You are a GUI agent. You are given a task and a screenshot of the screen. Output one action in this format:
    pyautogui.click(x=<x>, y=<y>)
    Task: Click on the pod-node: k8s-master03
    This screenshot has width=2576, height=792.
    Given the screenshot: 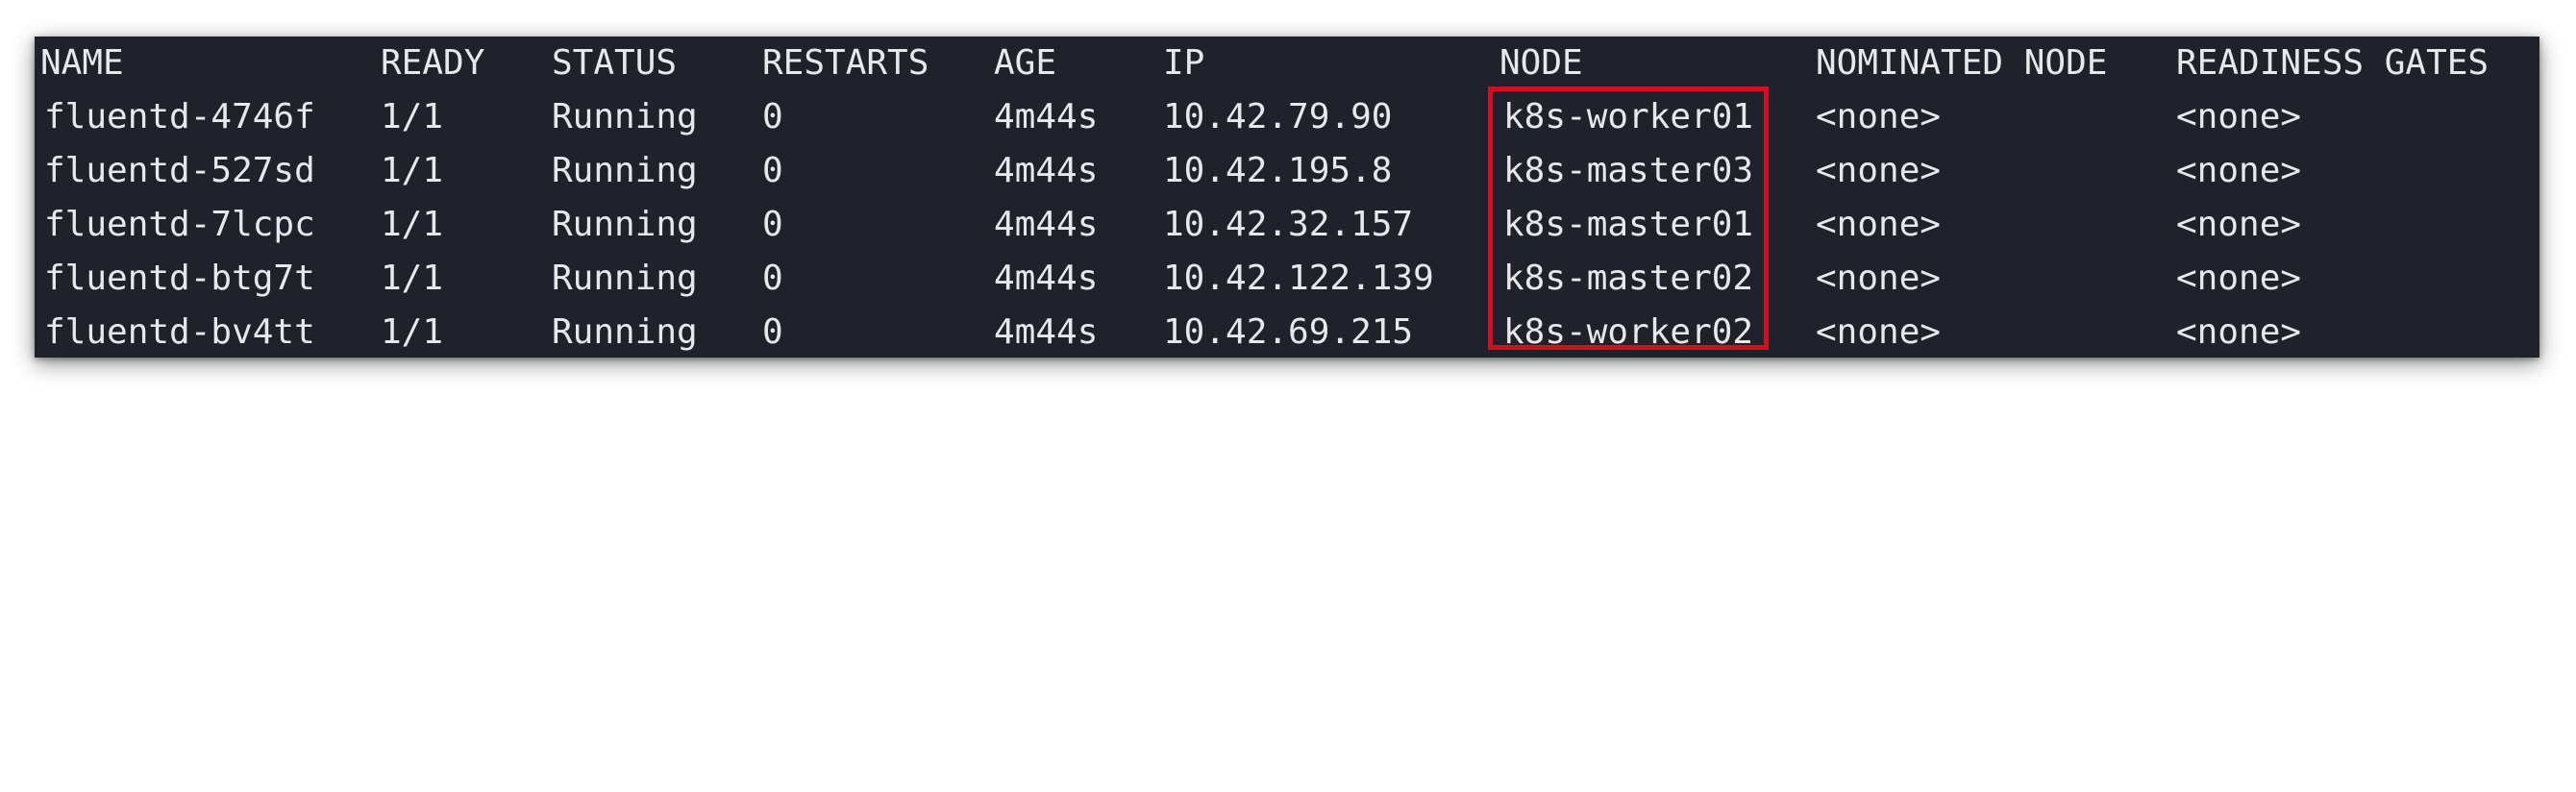 What is the action you would take?
    pyautogui.click(x=1629, y=170)
    